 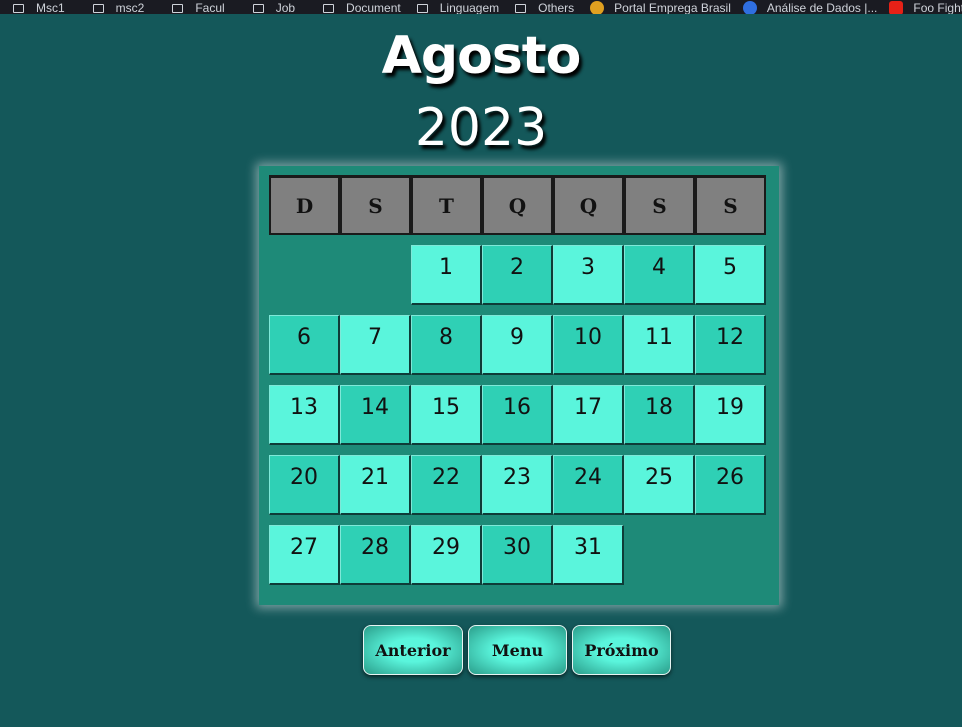 I want to click on bookmark-label: Portal Emprega Brasil, so click(x=672, y=7).